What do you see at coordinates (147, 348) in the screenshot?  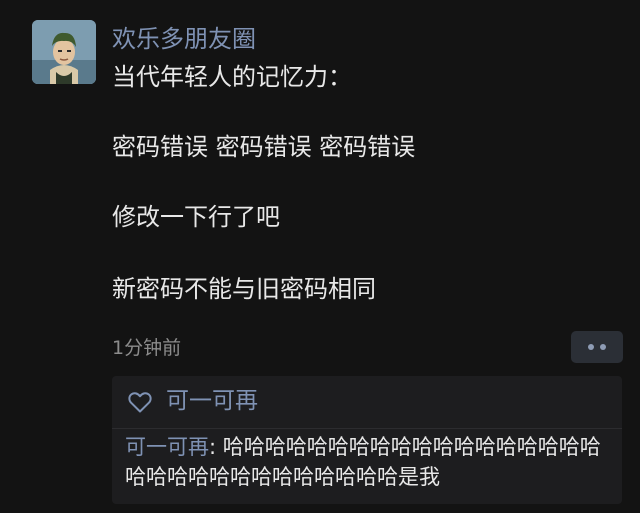 I see `post-timestamp: 1分钟前` at bounding box center [147, 348].